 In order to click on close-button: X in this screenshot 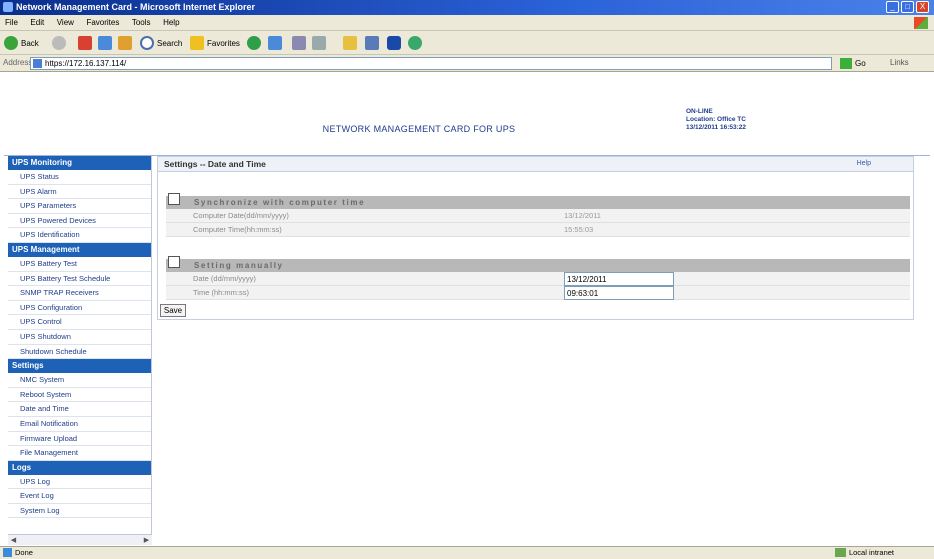, I will do `click(922, 7)`.